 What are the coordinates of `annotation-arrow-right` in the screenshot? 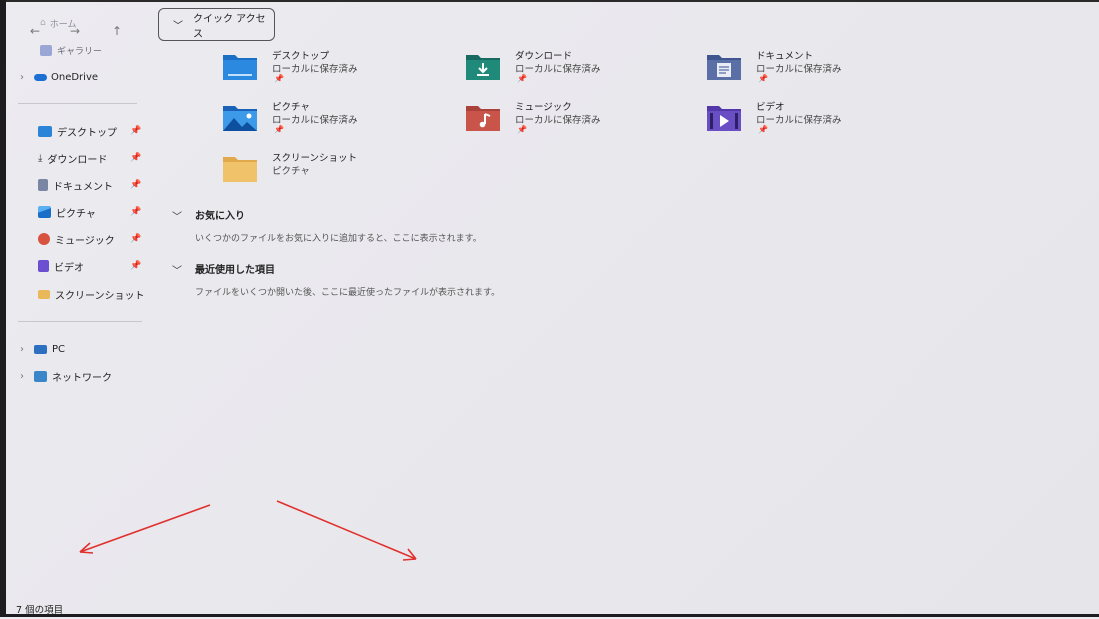 It's located at (346, 530).